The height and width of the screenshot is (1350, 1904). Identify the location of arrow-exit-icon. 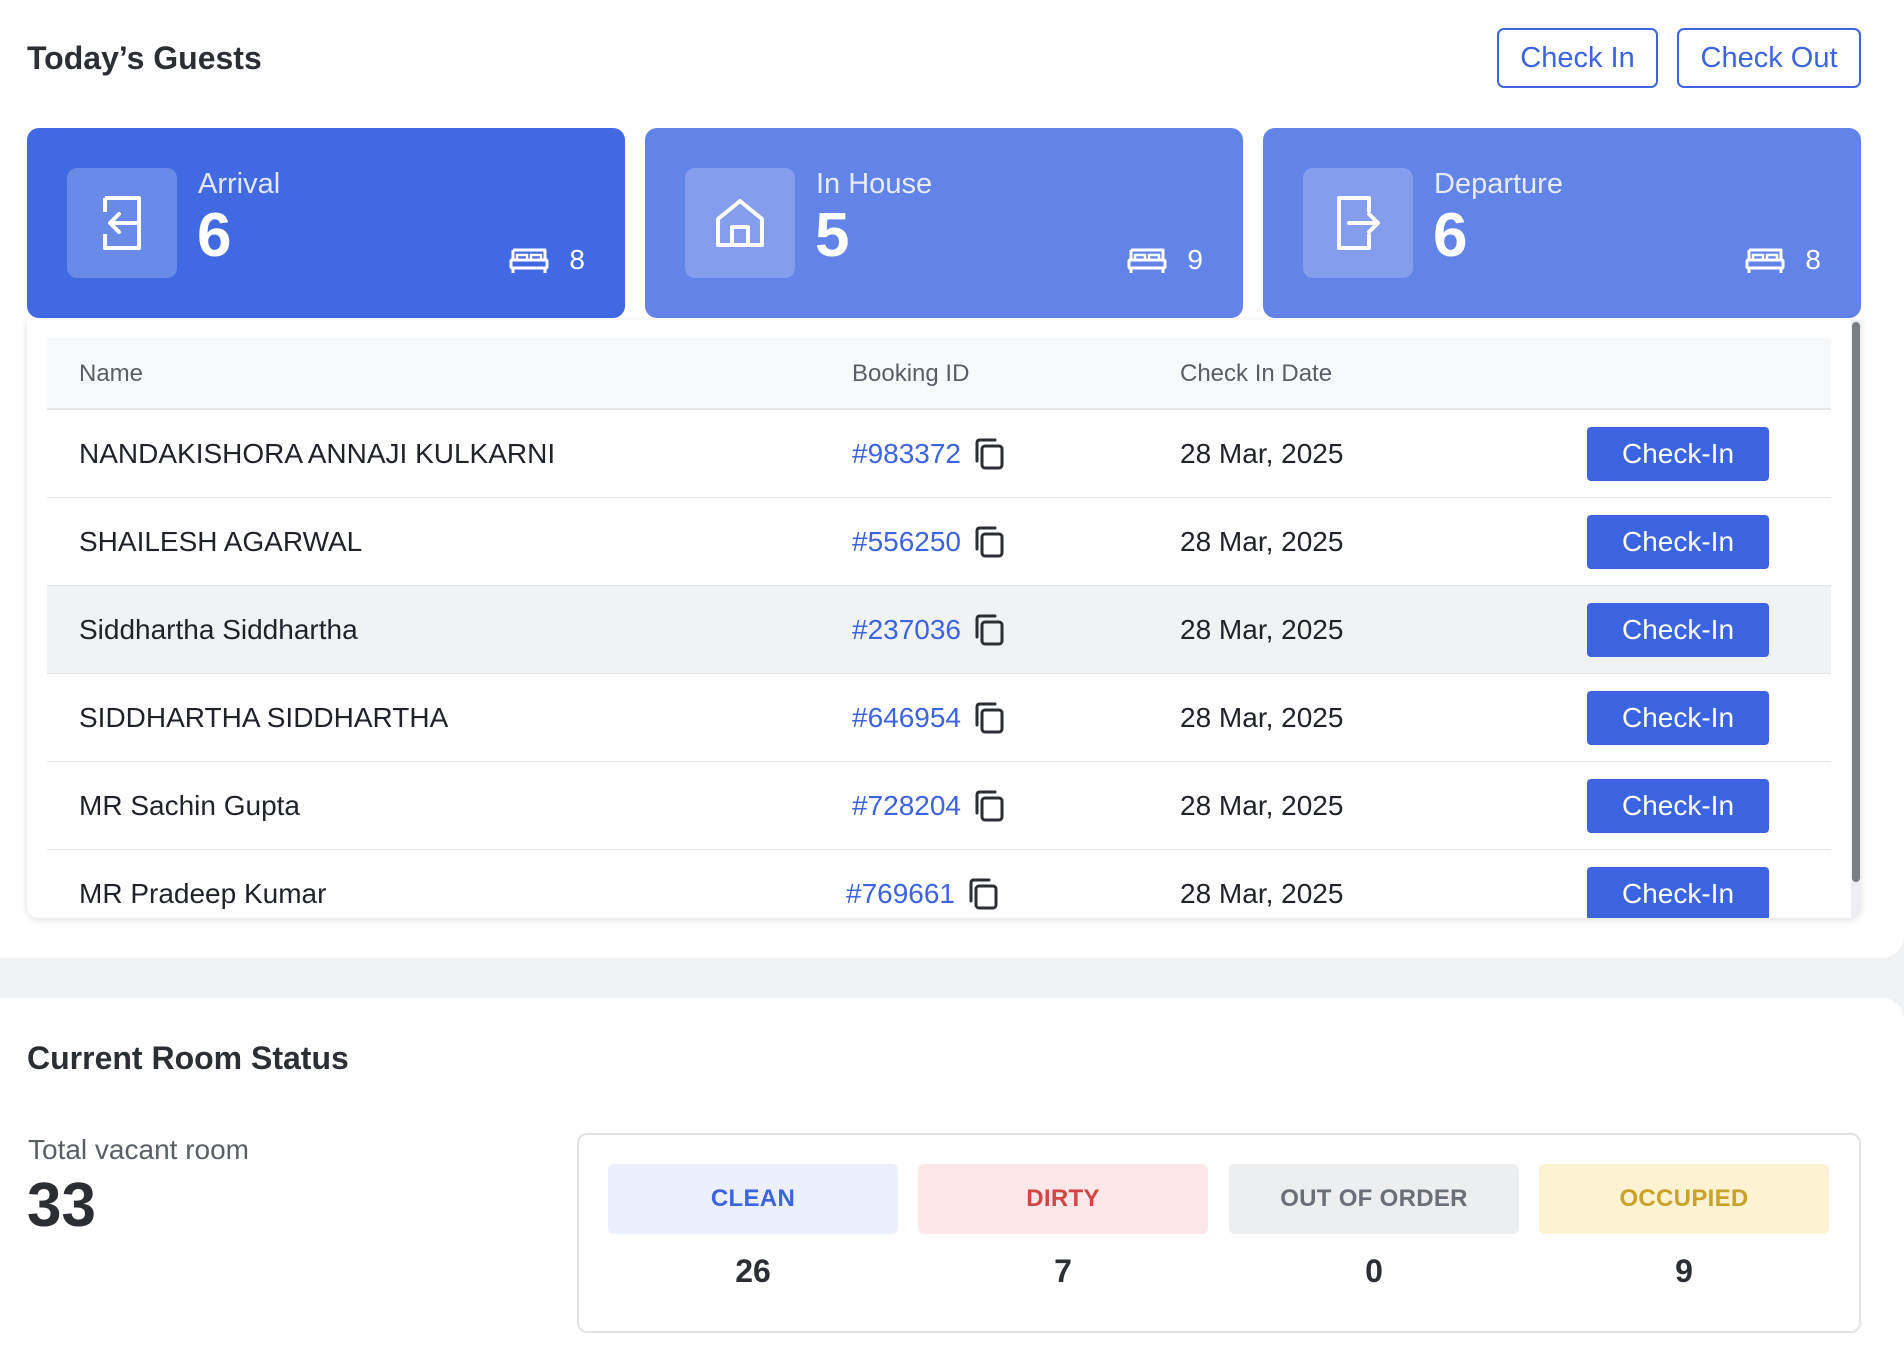
(1358, 223).